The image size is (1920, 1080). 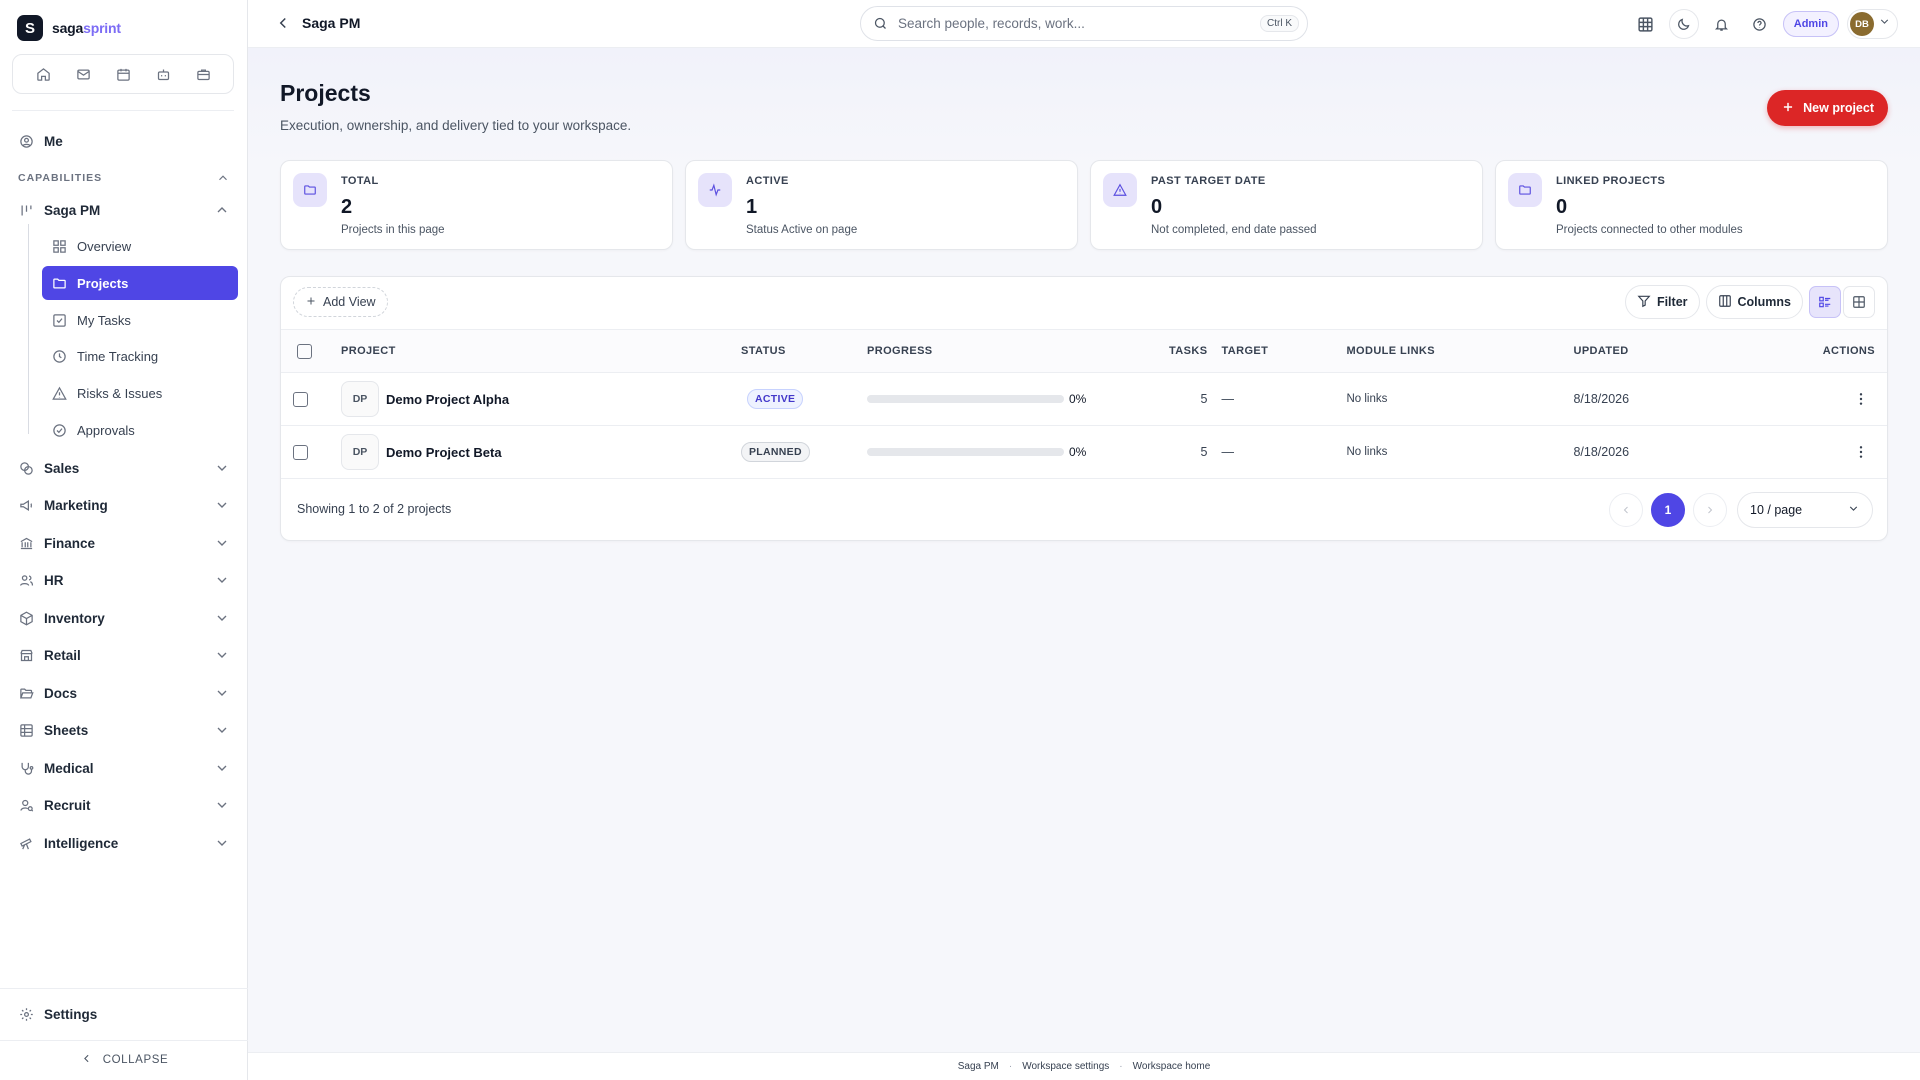 What do you see at coordinates (26, 843) in the screenshot?
I see `telescope-icon` at bounding box center [26, 843].